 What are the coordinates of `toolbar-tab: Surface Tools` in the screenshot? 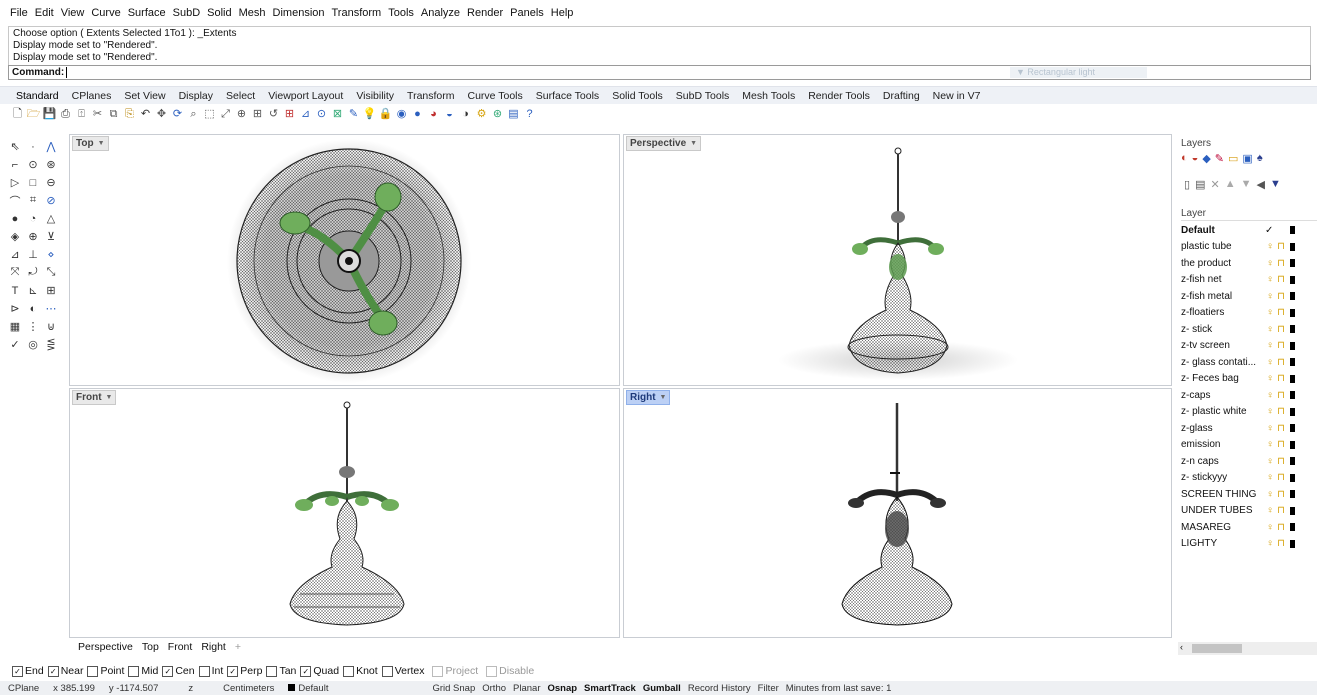 It's located at (567, 96).